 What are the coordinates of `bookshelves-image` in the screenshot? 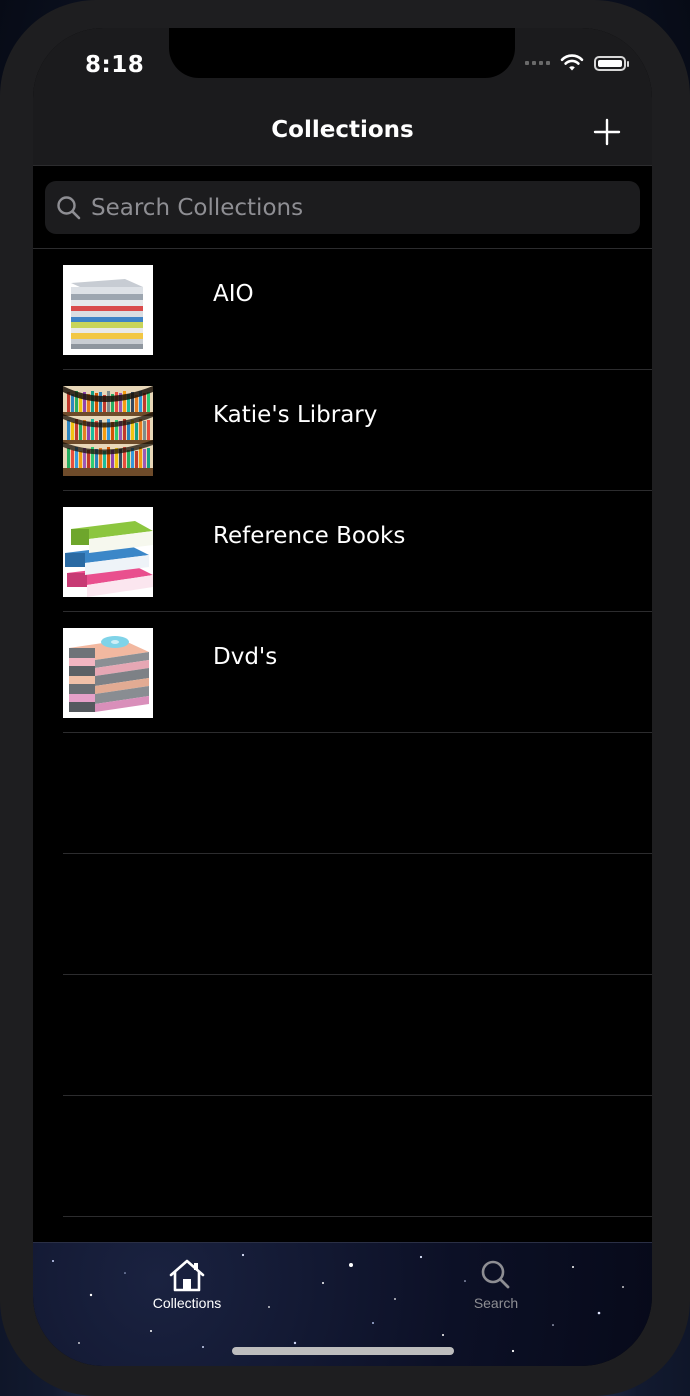 It's located at (108, 431).